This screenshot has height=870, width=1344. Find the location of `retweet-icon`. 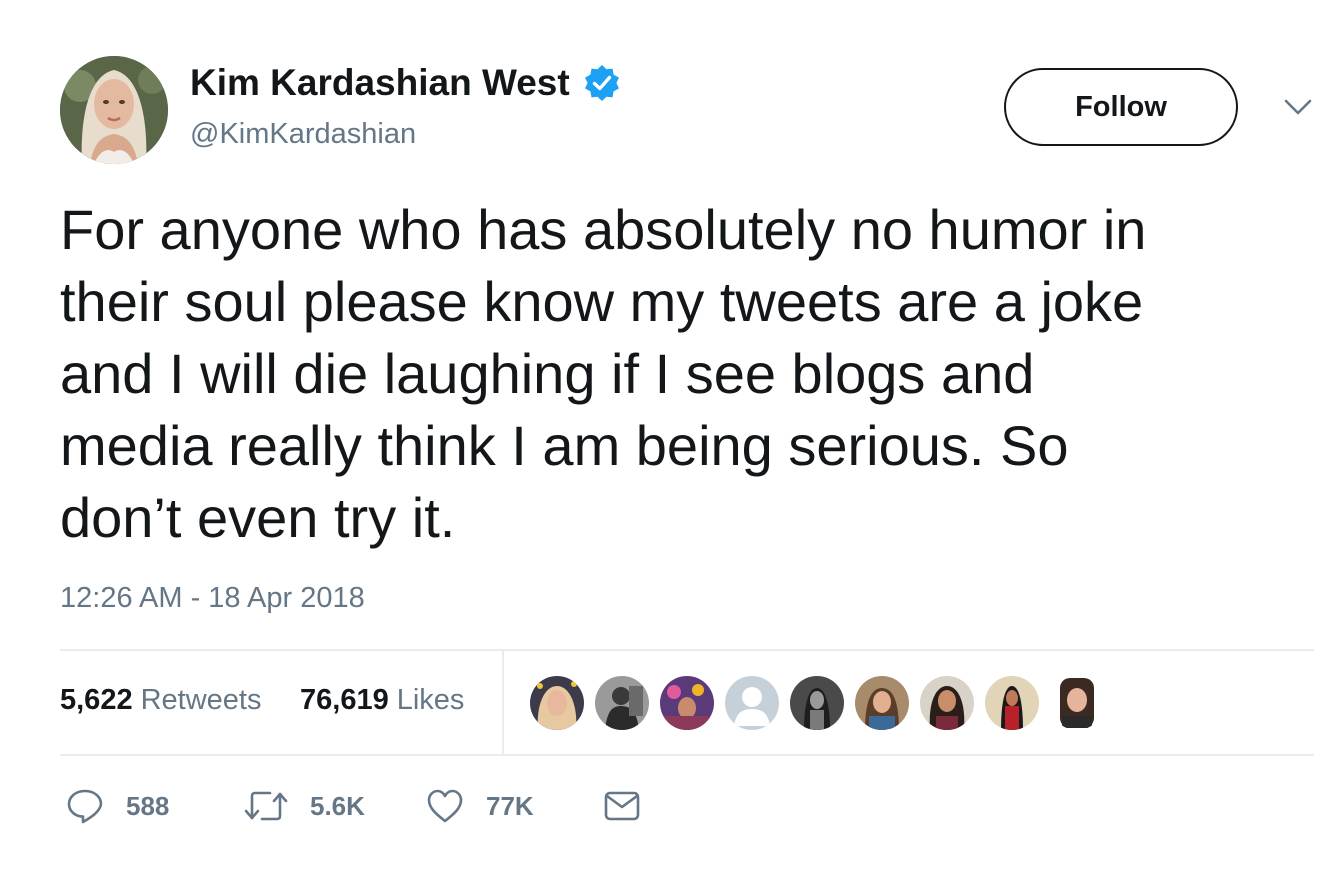

retweet-icon is located at coordinates (266, 806).